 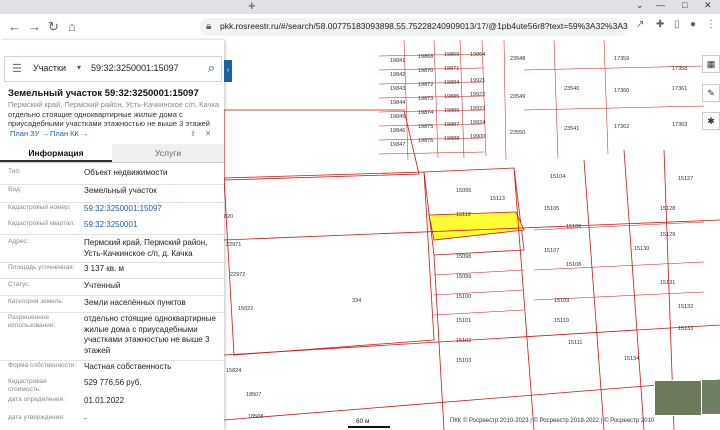 What do you see at coordinates (245, 309) in the screenshot?
I see `parcel-label: 15022` at bounding box center [245, 309].